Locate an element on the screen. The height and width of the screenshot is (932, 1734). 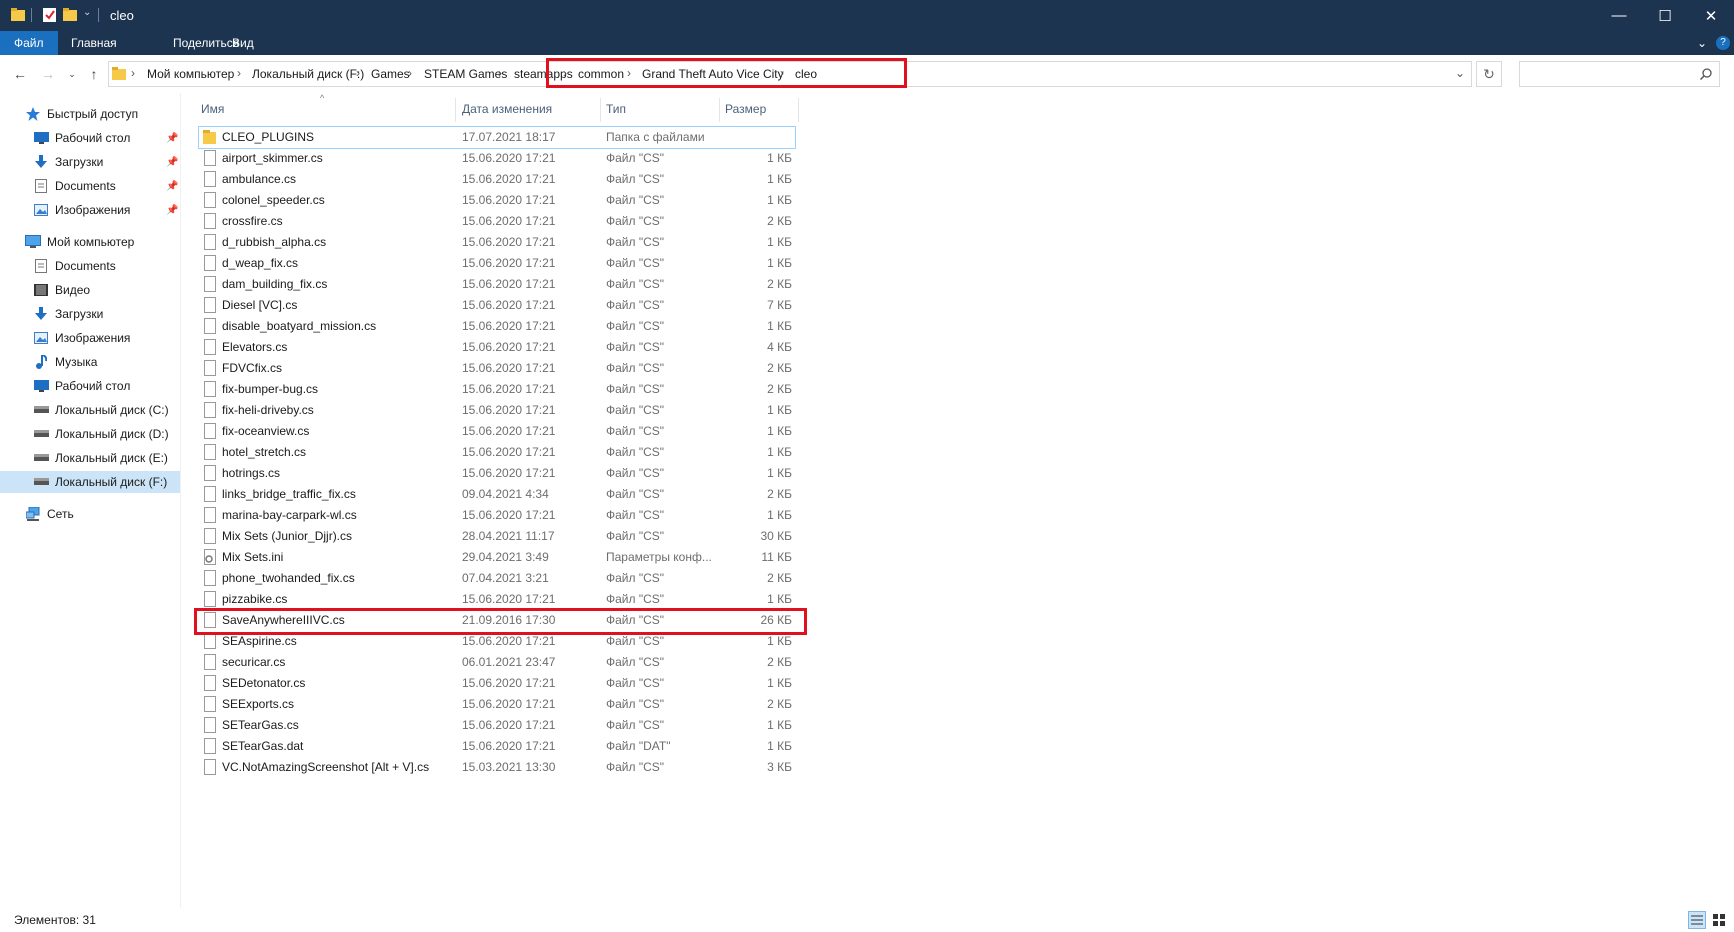
maximize-button: ☐ is located at coordinates (1665, 15).